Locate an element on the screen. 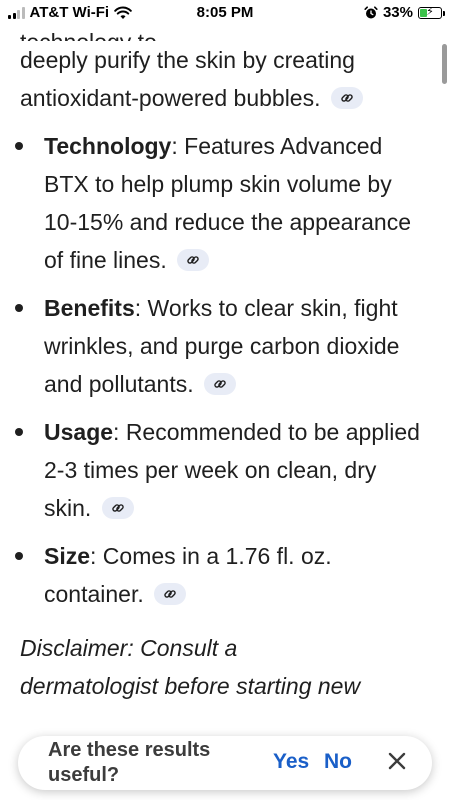 The height and width of the screenshot is (800, 450). feedback-bar: Are these results useful? Yes No is located at coordinates (225, 763).